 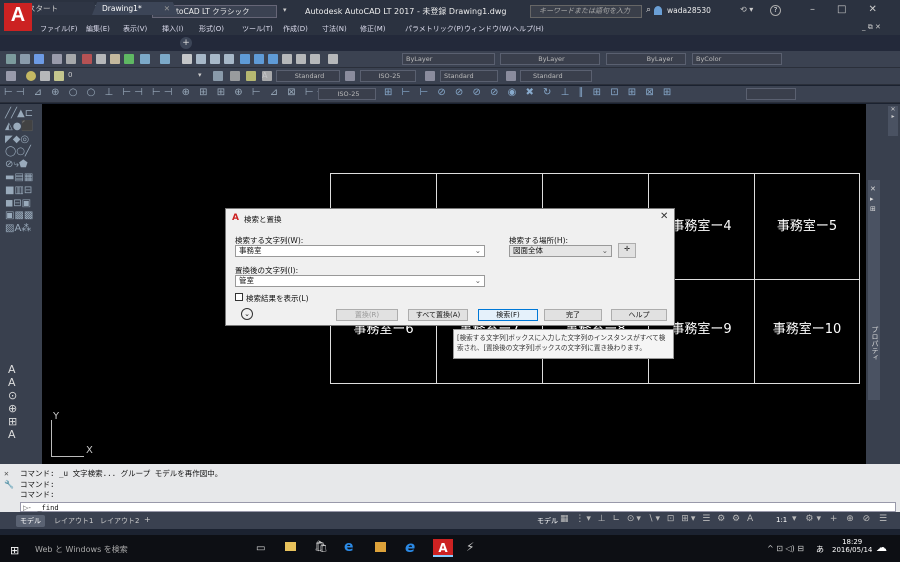 What do you see at coordinates (448, 59) in the screenshot?
I see `color-combo: ByLayer` at bounding box center [448, 59].